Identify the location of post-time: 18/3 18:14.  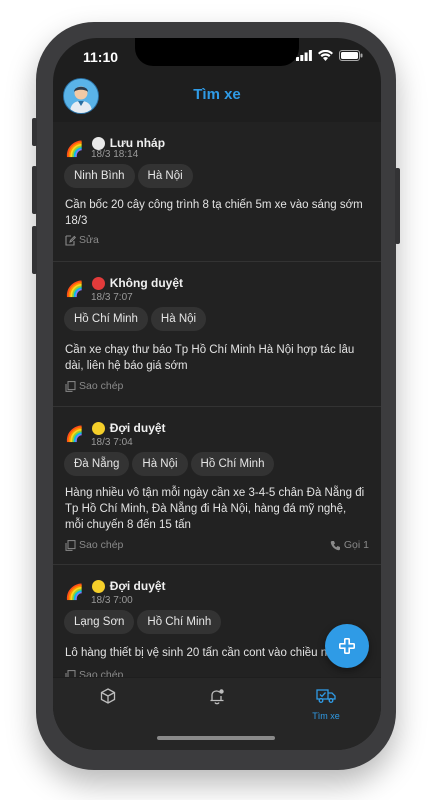
(115, 154).